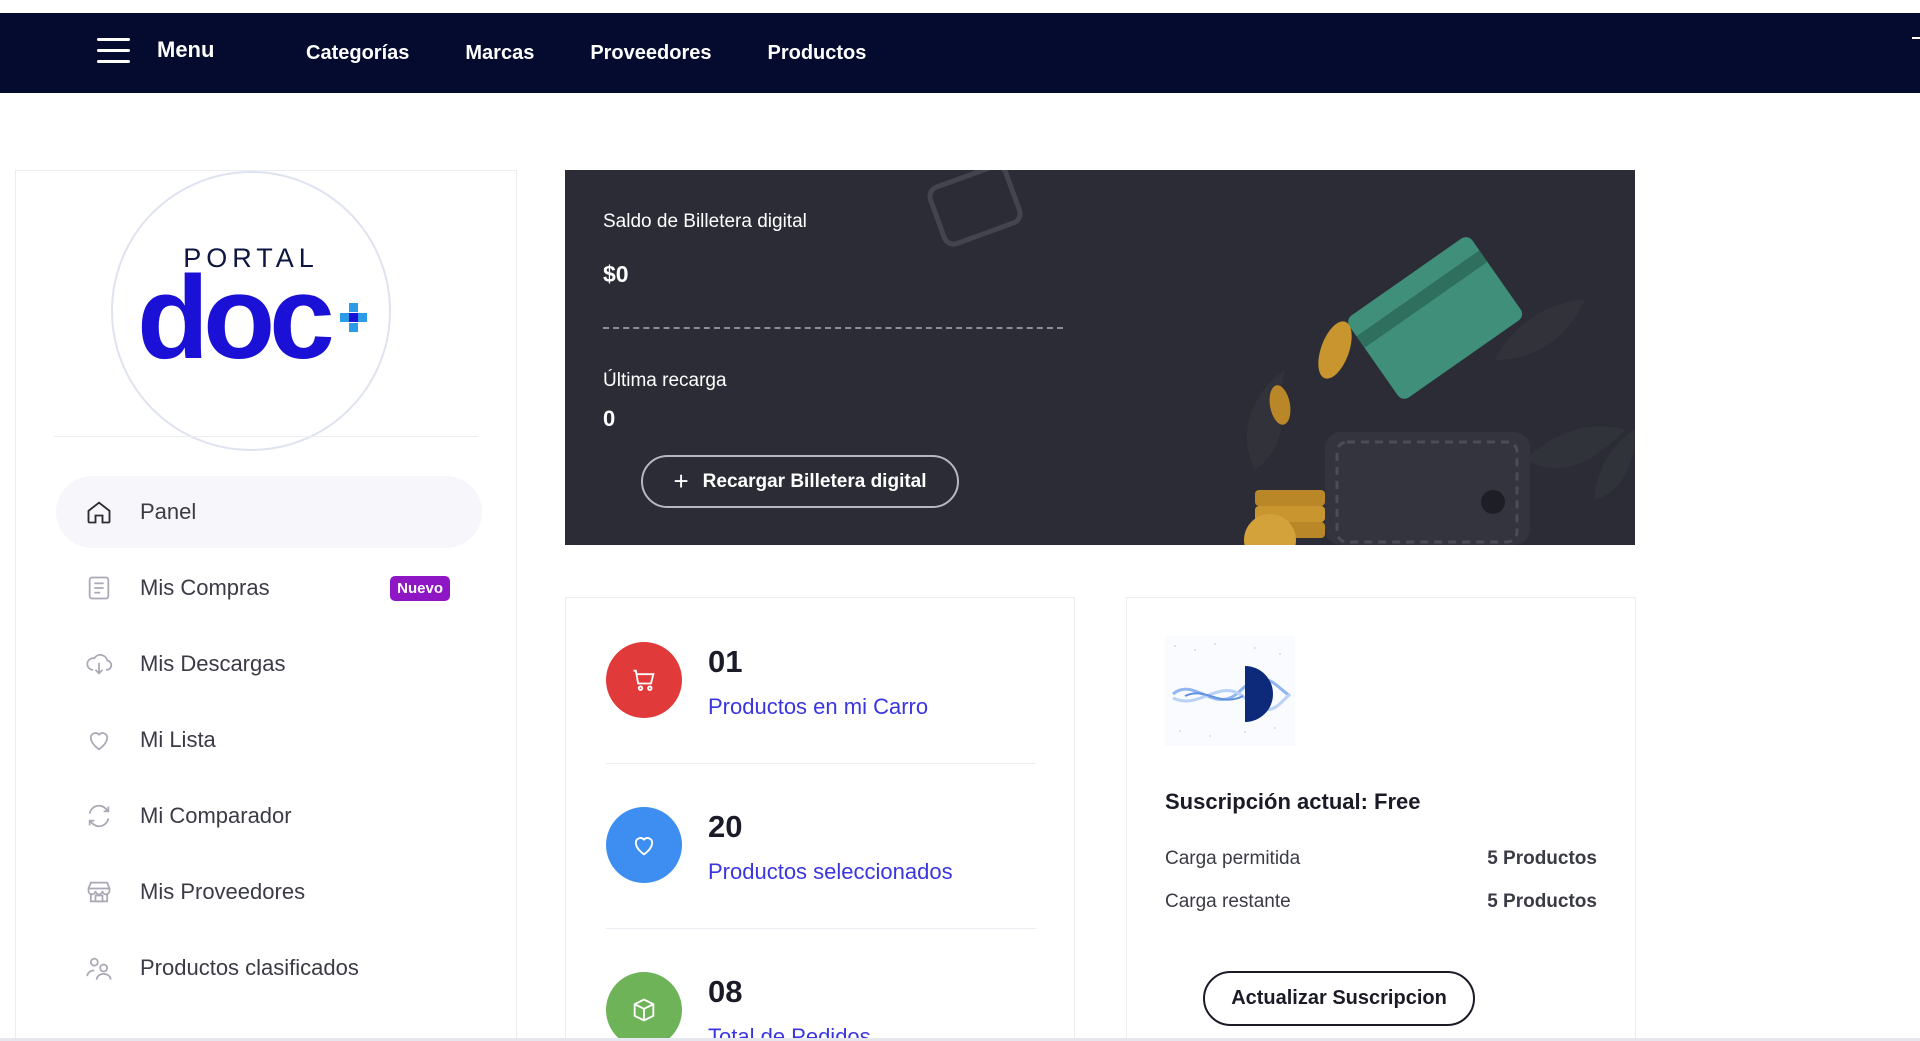 This screenshot has width=1920, height=1041. I want to click on plus-icon: +, so click(681, 481).